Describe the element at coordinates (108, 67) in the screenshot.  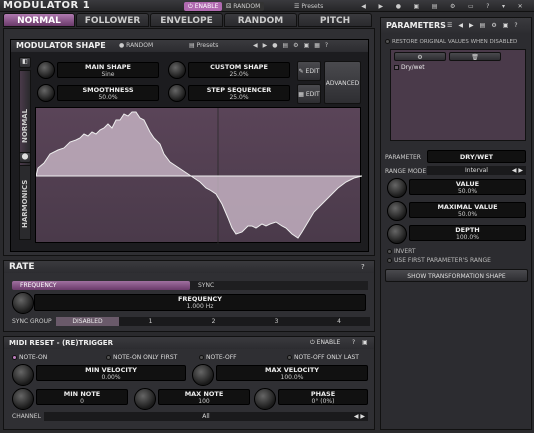
I see `main-shape-label: MAIN SHAPE` at that location.